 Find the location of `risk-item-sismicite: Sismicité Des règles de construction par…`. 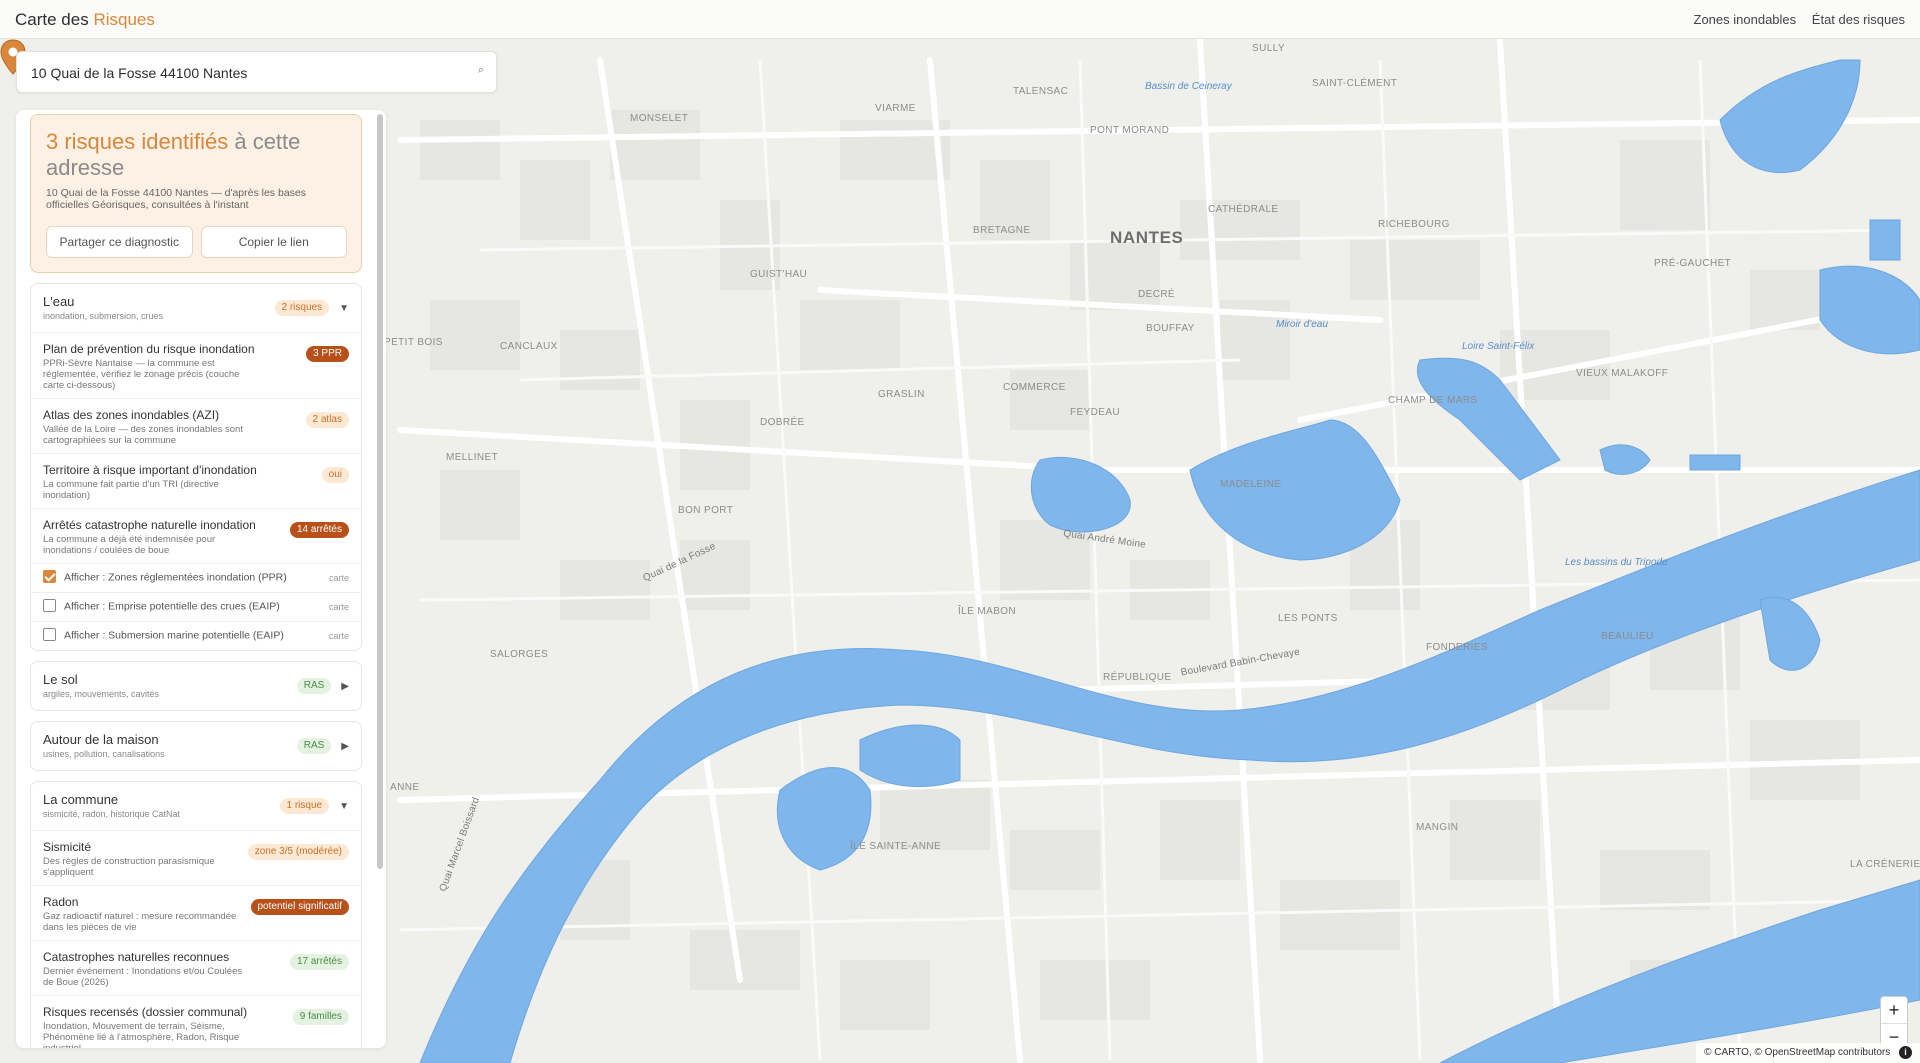

risk-item-sismicite: Sismicité Des règles de construction par… is located at coordinates (196, 857).